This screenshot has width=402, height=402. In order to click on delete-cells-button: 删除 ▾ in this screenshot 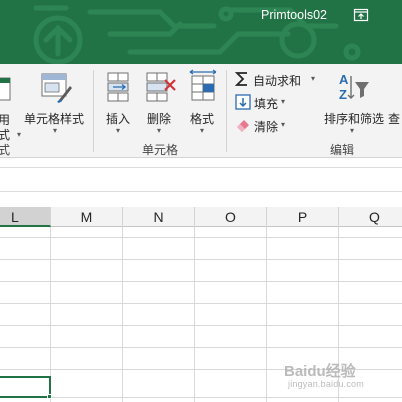, I will do `click(160, 102)`.